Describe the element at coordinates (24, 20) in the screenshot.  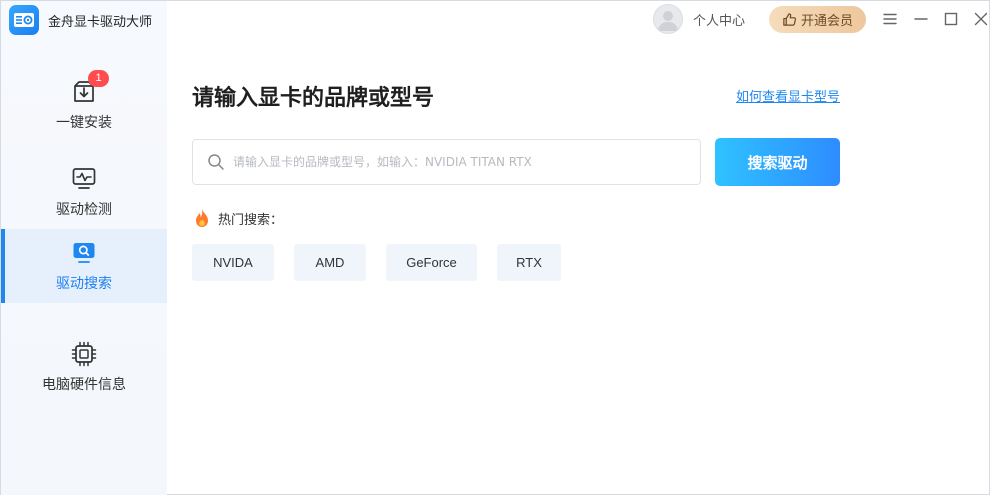
I see `app-logo-icon` at that location.